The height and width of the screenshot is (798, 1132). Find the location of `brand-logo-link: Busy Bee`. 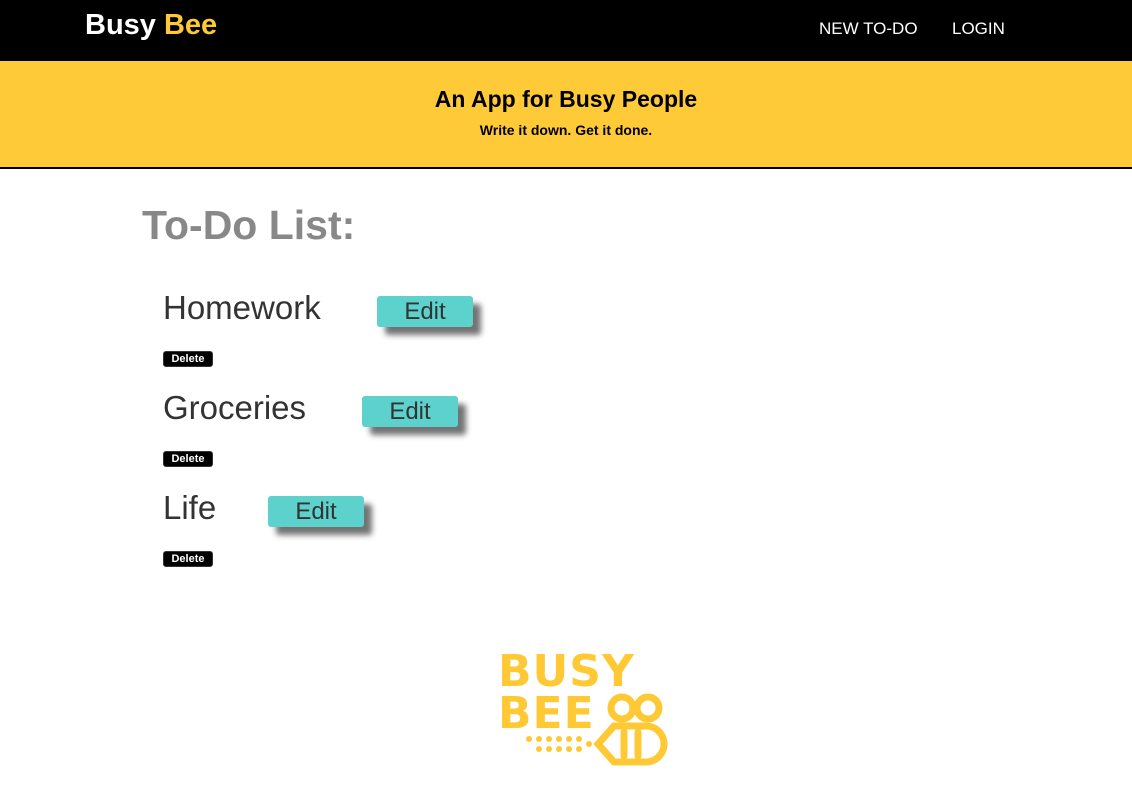

brand-logo-link: Busy Bee is located at coordinates (151, 25).